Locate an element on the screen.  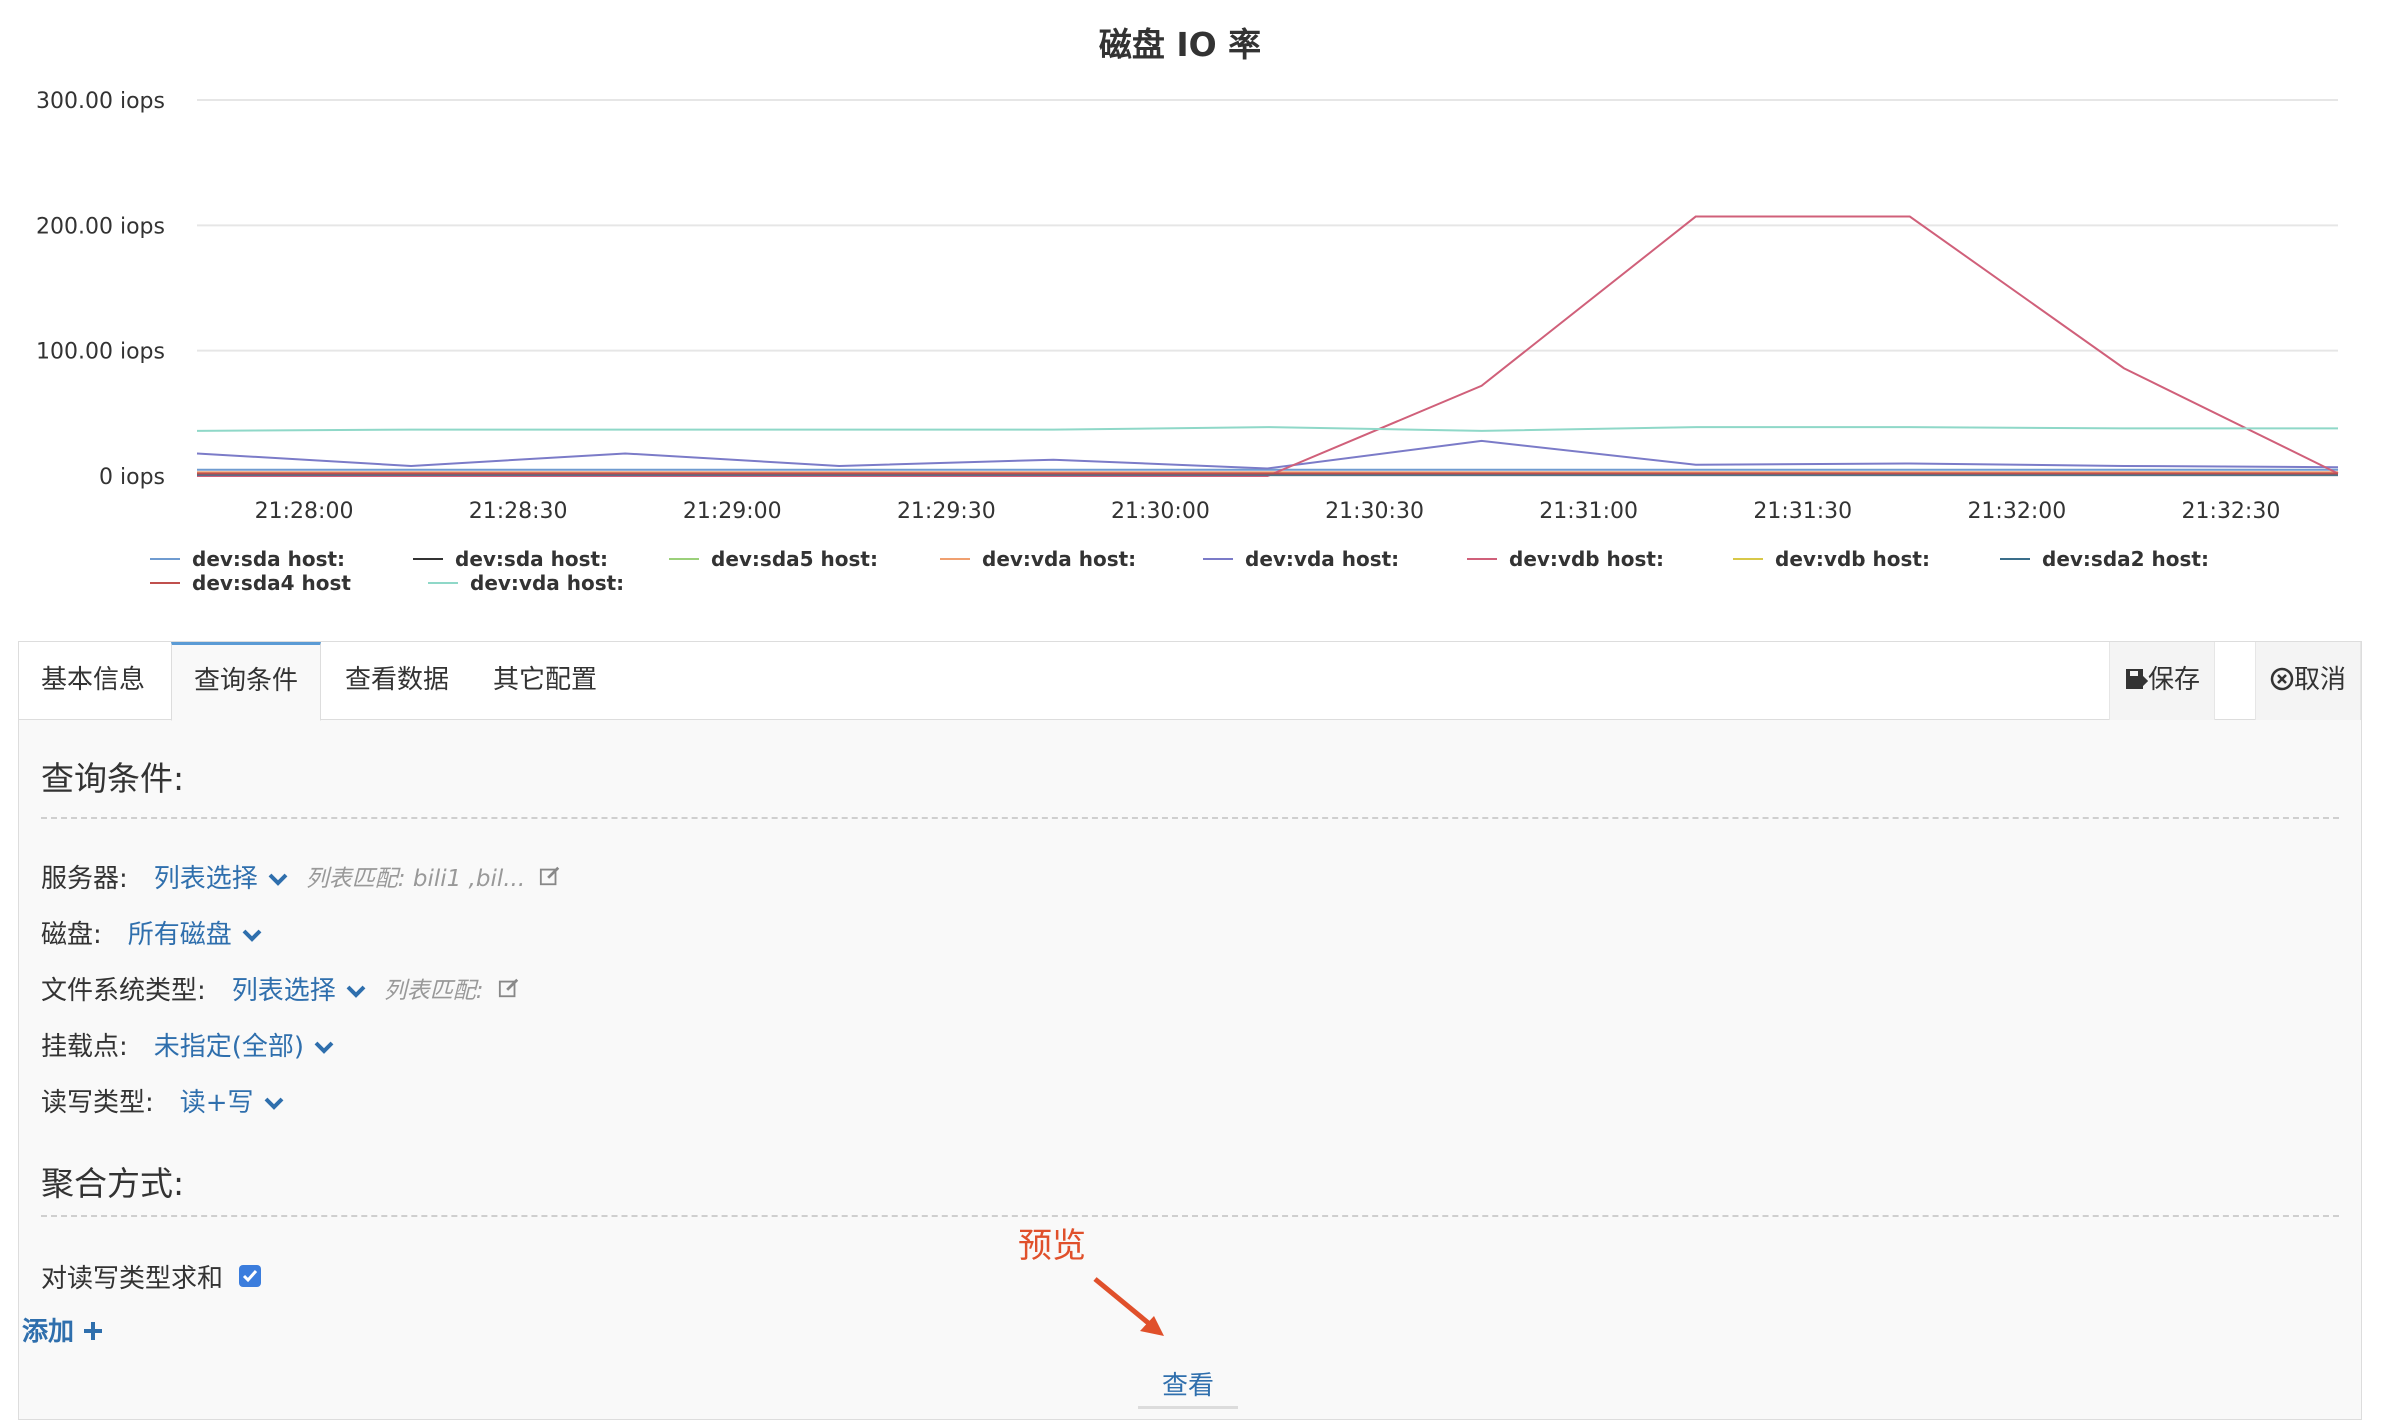
query-divider is located at coordinates (1190, 818).